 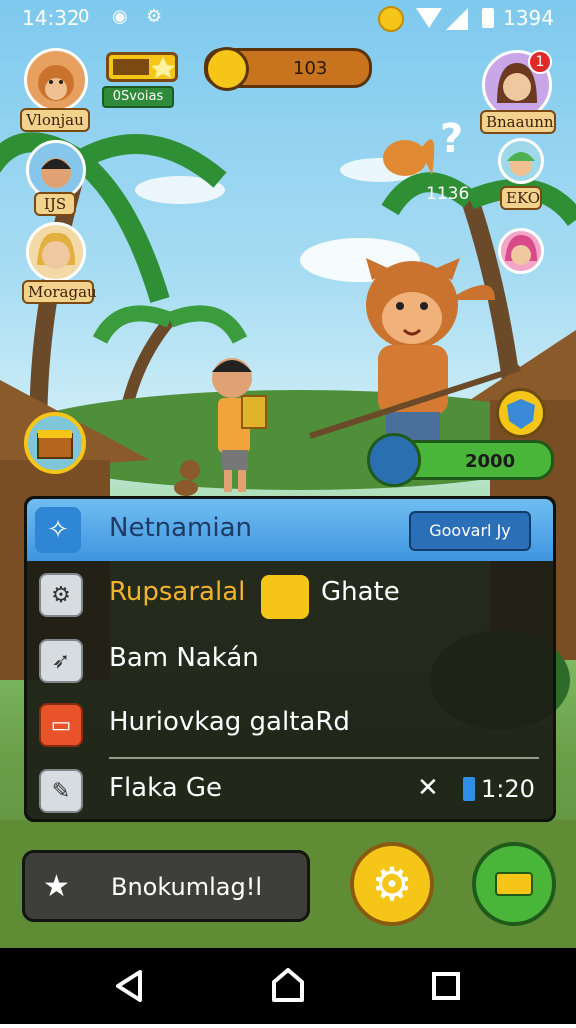 What do you see at coordinates (391, 19) in the screenshot?
I see `coin-icon` at bounding box center [391, 19].